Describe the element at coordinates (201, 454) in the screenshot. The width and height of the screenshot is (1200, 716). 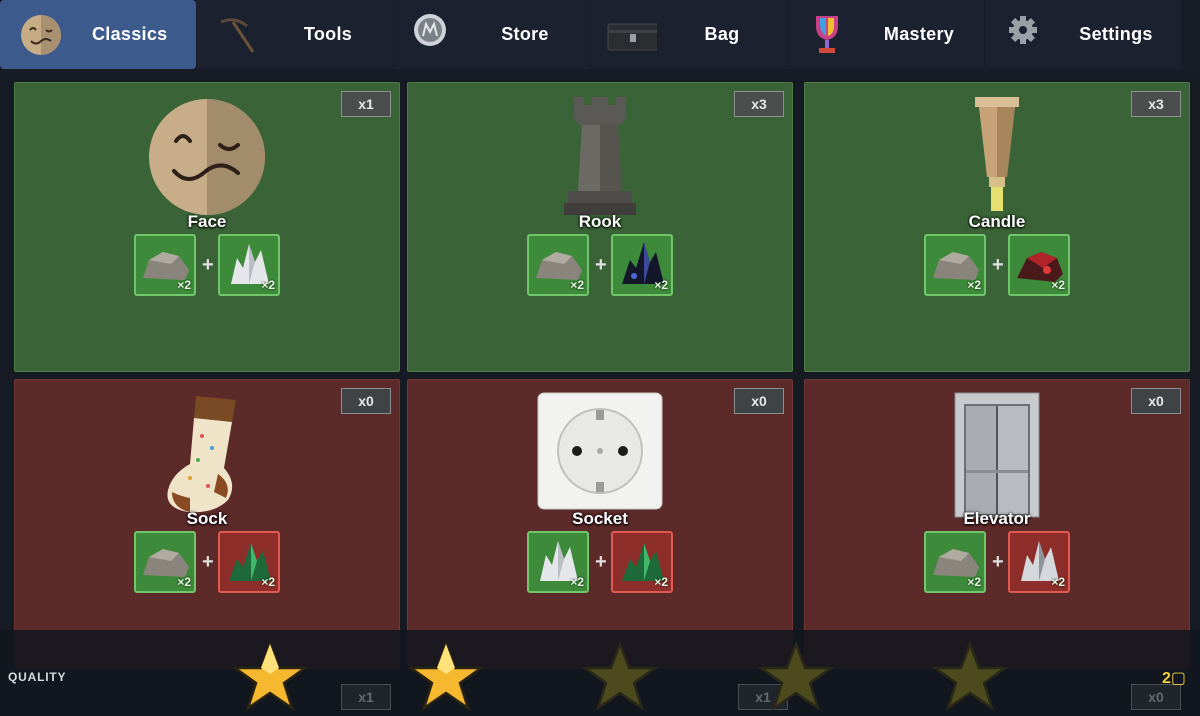
I see `sock-item-icon` at that location.